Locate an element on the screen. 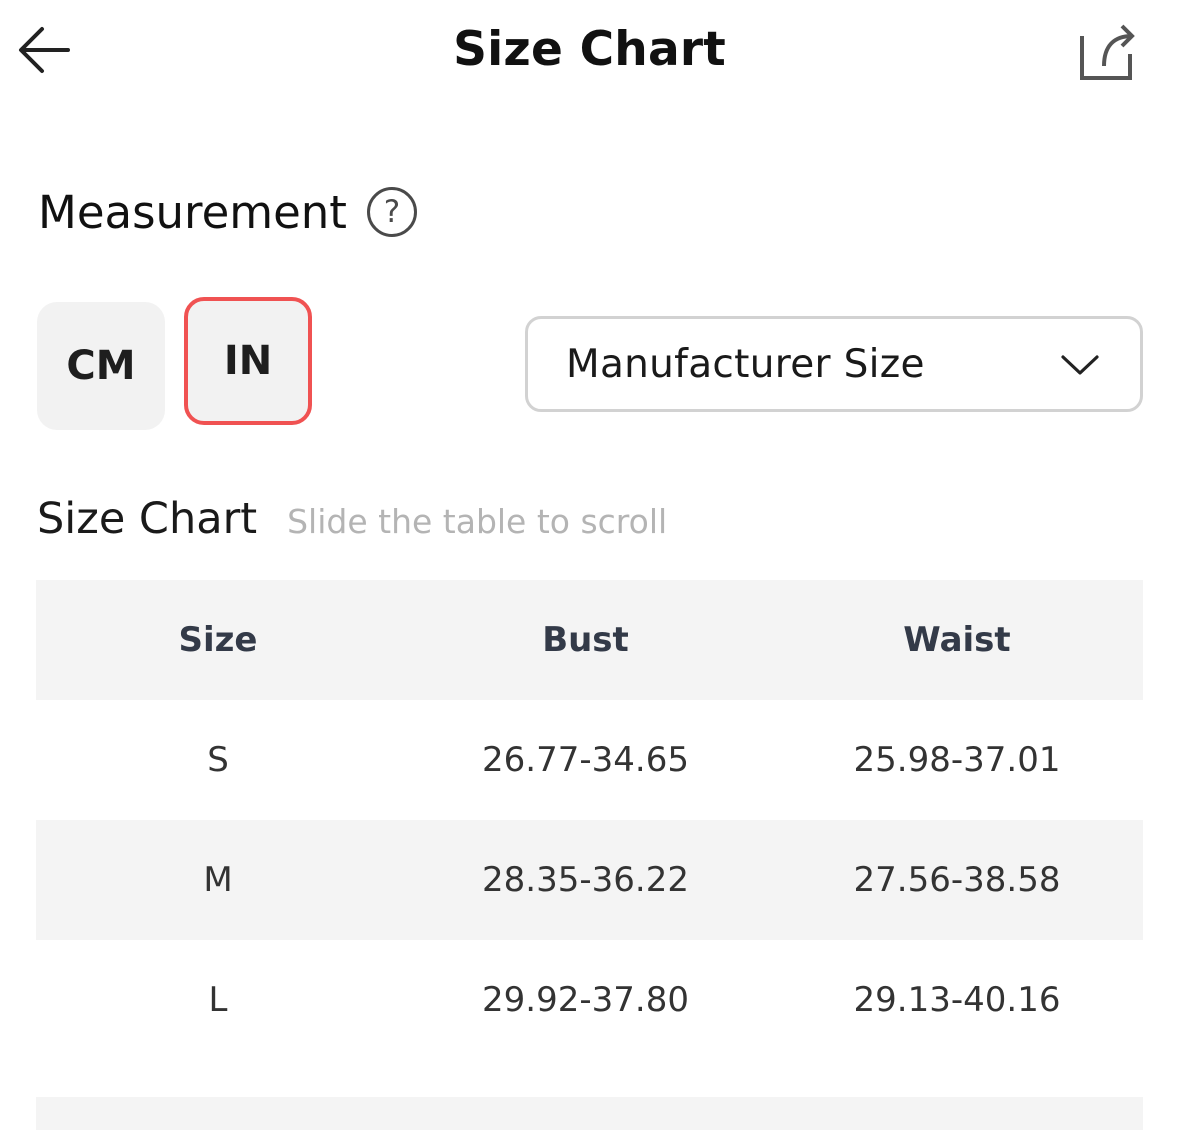  table-row: L 29.92-37.80 29.13-40.16 is located at coordinates (589, 1000).